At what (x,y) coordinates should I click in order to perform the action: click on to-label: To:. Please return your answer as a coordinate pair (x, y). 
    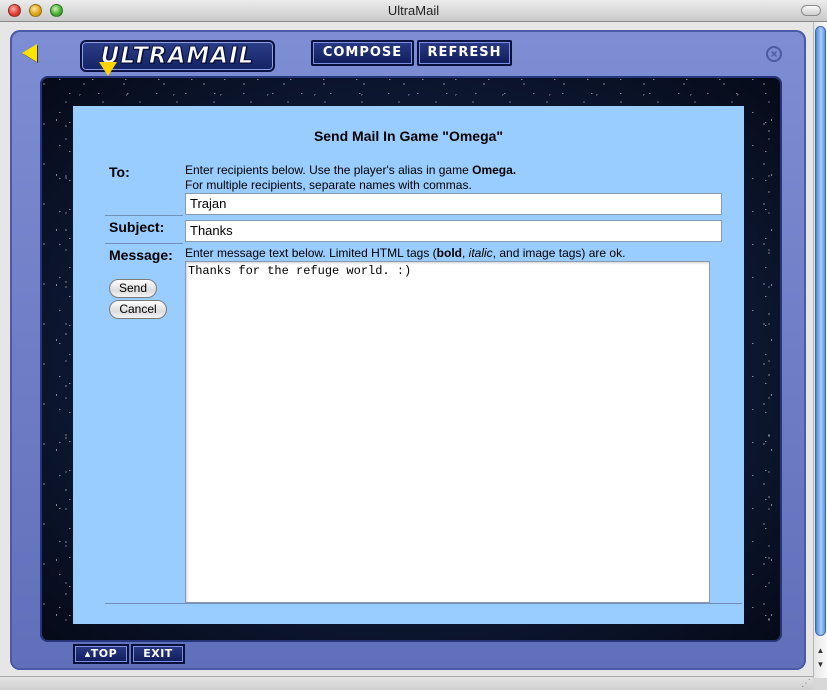
    Looking at the image, I should click on (119, 172).